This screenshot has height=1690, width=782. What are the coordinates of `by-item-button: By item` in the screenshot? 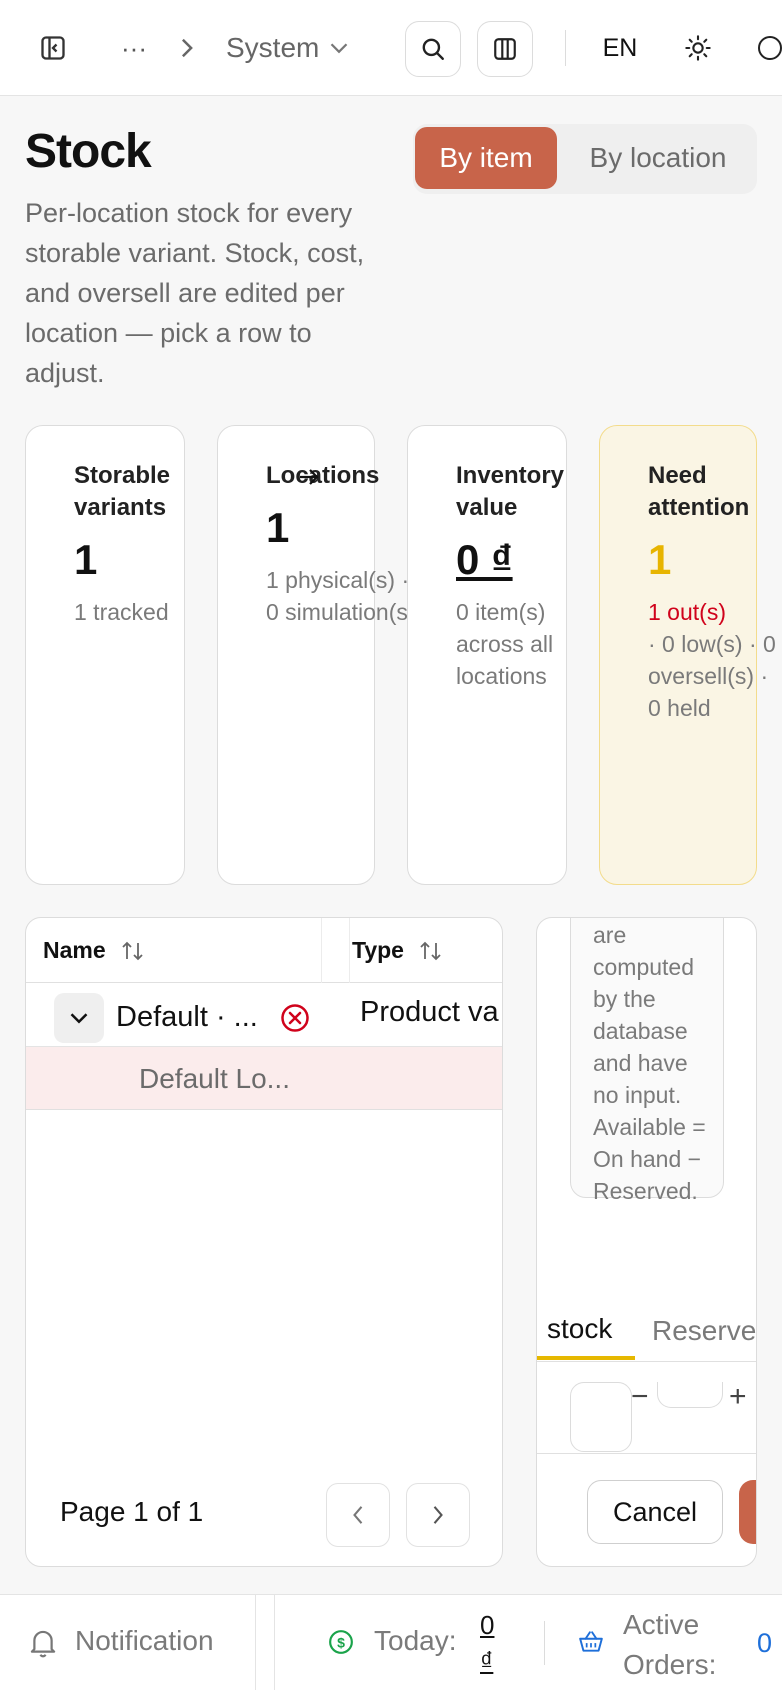 It's located at (486, 158).